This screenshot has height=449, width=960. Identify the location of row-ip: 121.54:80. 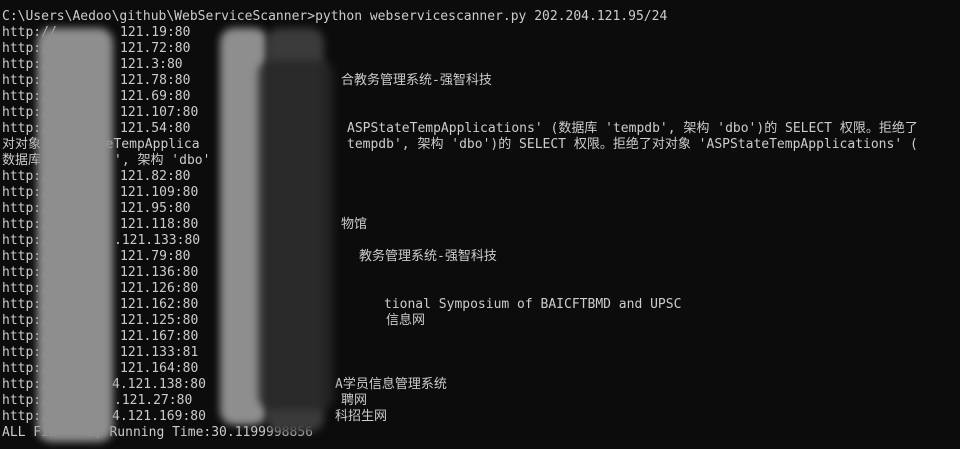
(155, 128).